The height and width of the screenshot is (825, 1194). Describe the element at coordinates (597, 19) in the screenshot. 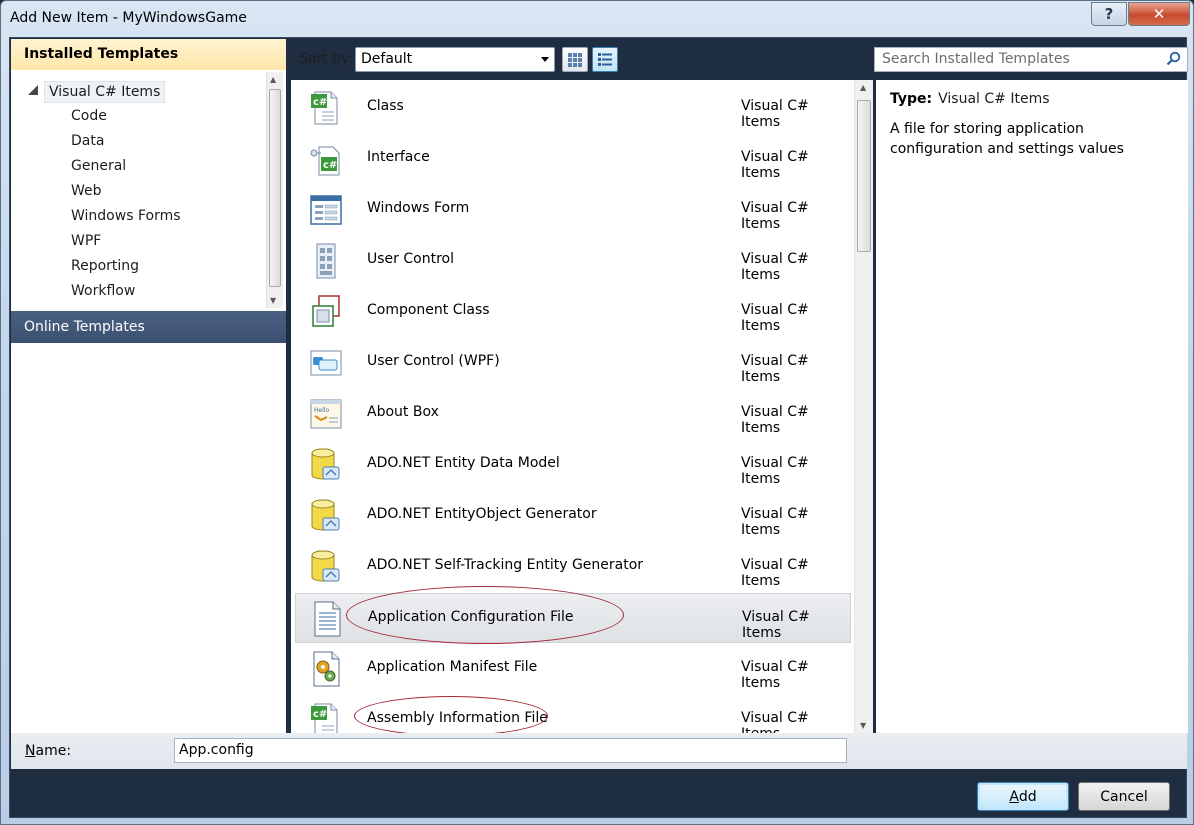

I see `title-bar: Add New Item - MyWindowsGame ? ✕` at that location.